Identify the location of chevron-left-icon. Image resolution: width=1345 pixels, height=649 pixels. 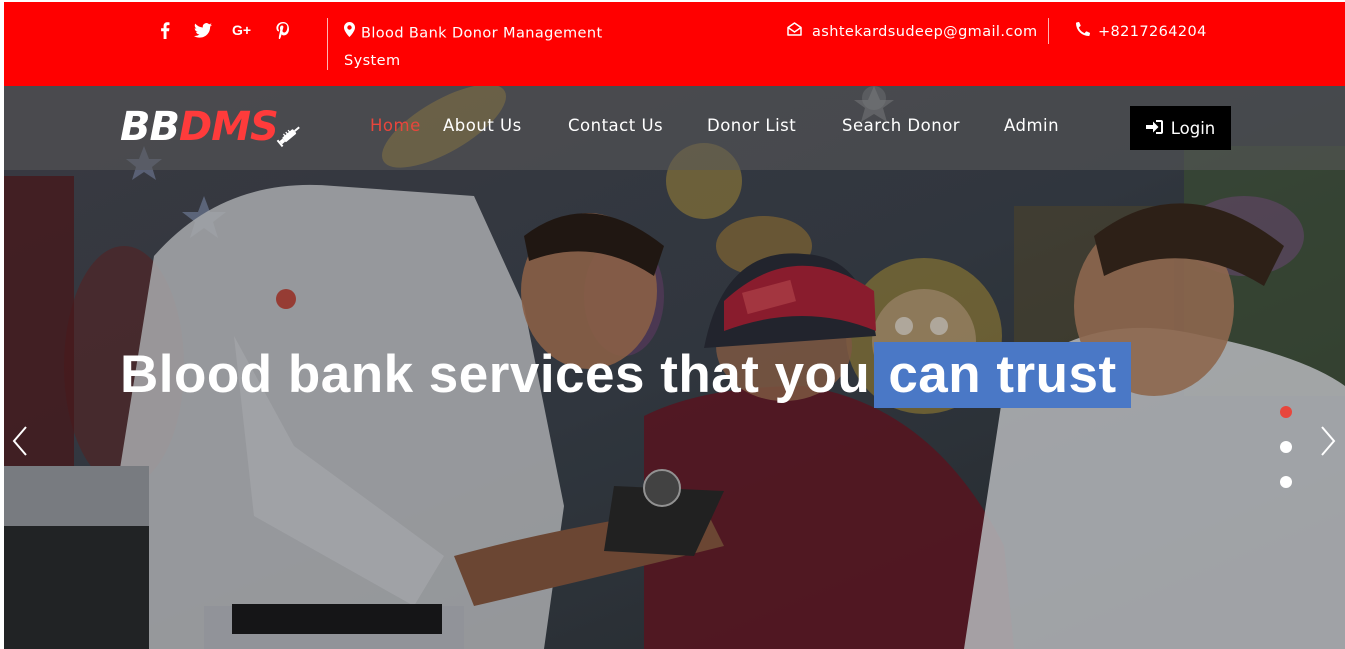
(20, 443).